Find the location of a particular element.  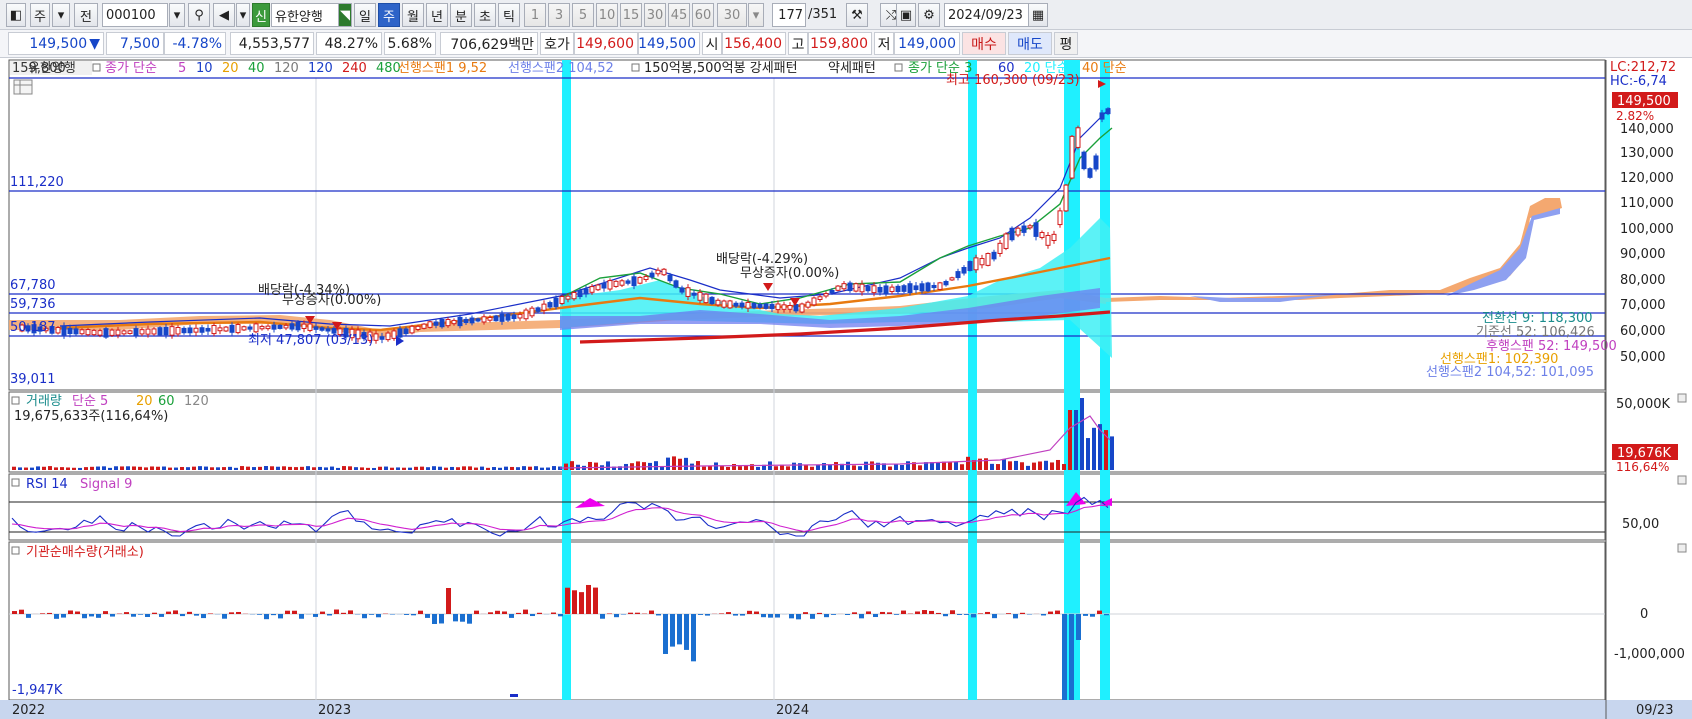

interval-30: 30 is located at coordinates (655, 15).